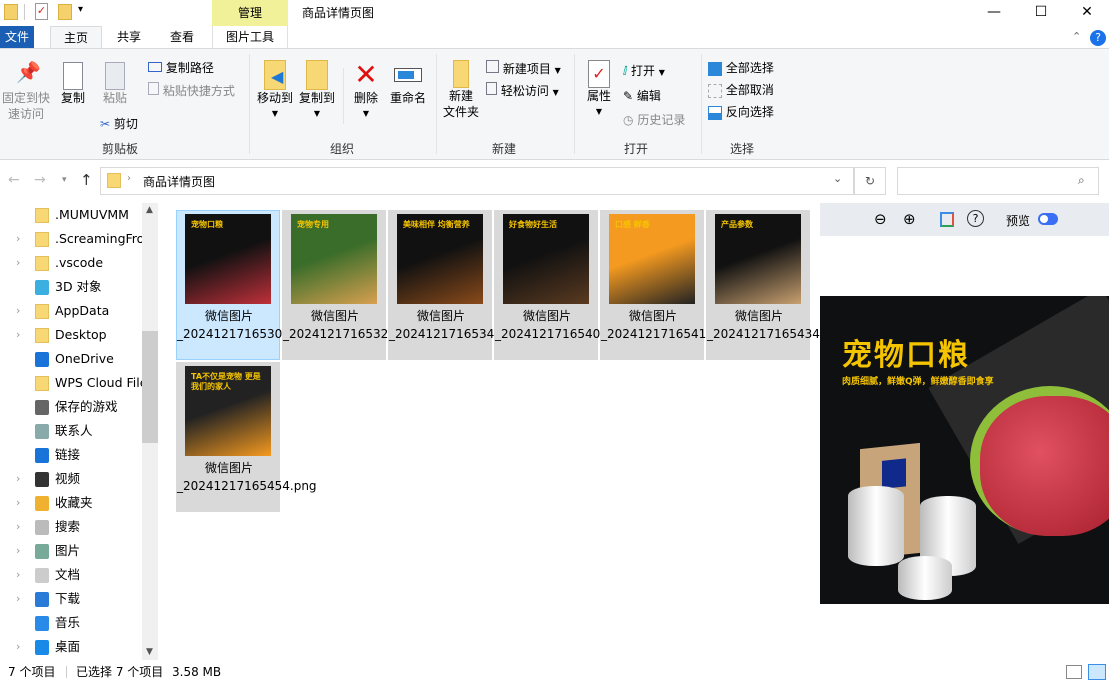 The image size is (1109, 682). I want to click on search-input, so click(987, 181).